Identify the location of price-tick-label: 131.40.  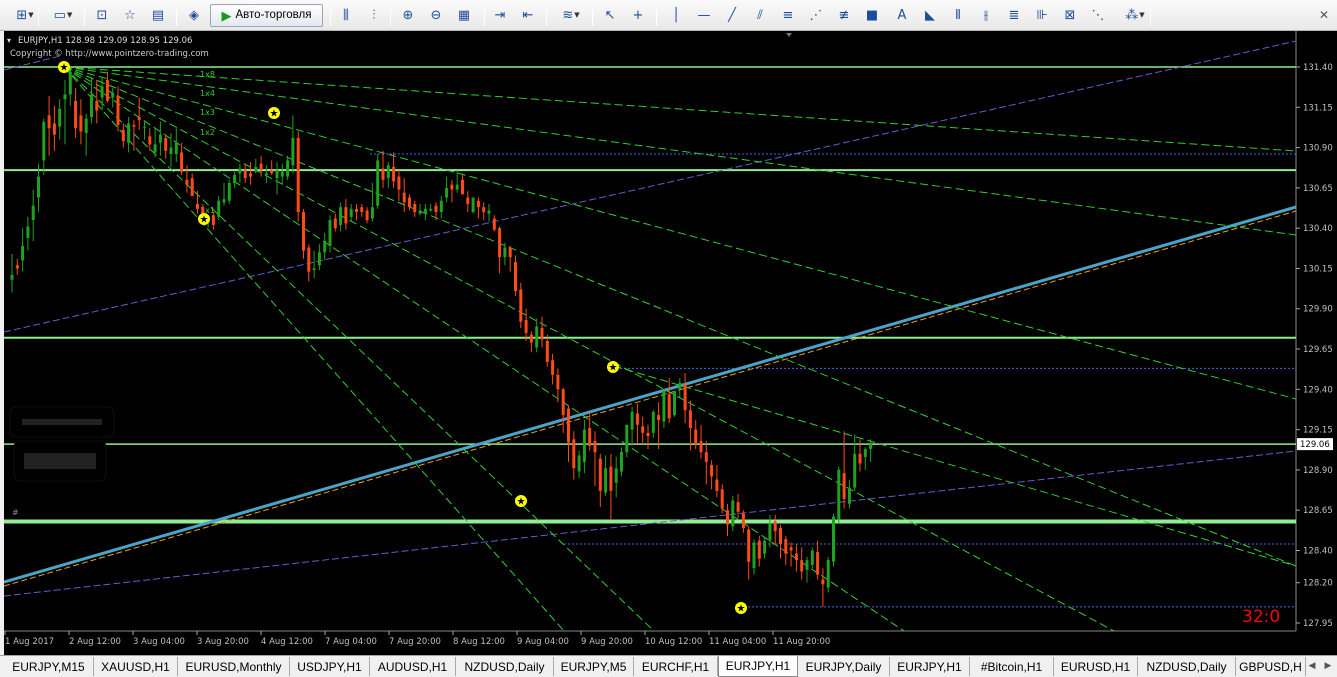
(1318, 68).